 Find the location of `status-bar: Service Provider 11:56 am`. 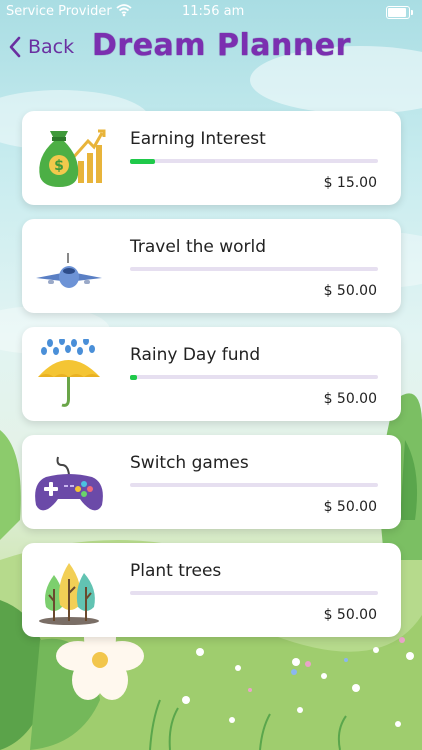

status-bar: Service Provider 11:56 am is located at coordinates (211, 13).